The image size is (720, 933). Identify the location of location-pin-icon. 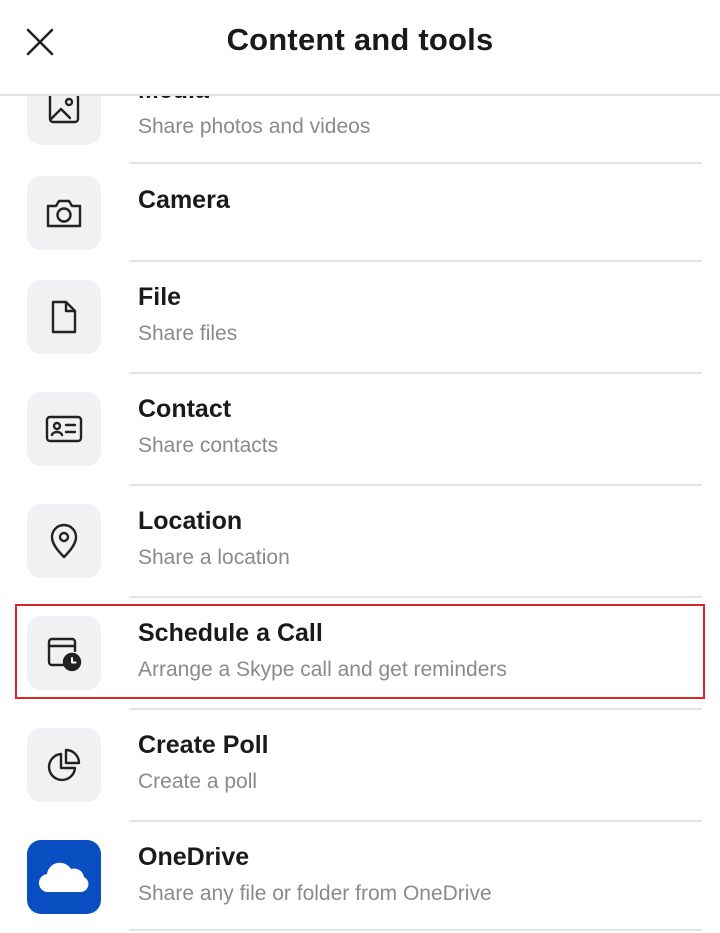
(64, 541).